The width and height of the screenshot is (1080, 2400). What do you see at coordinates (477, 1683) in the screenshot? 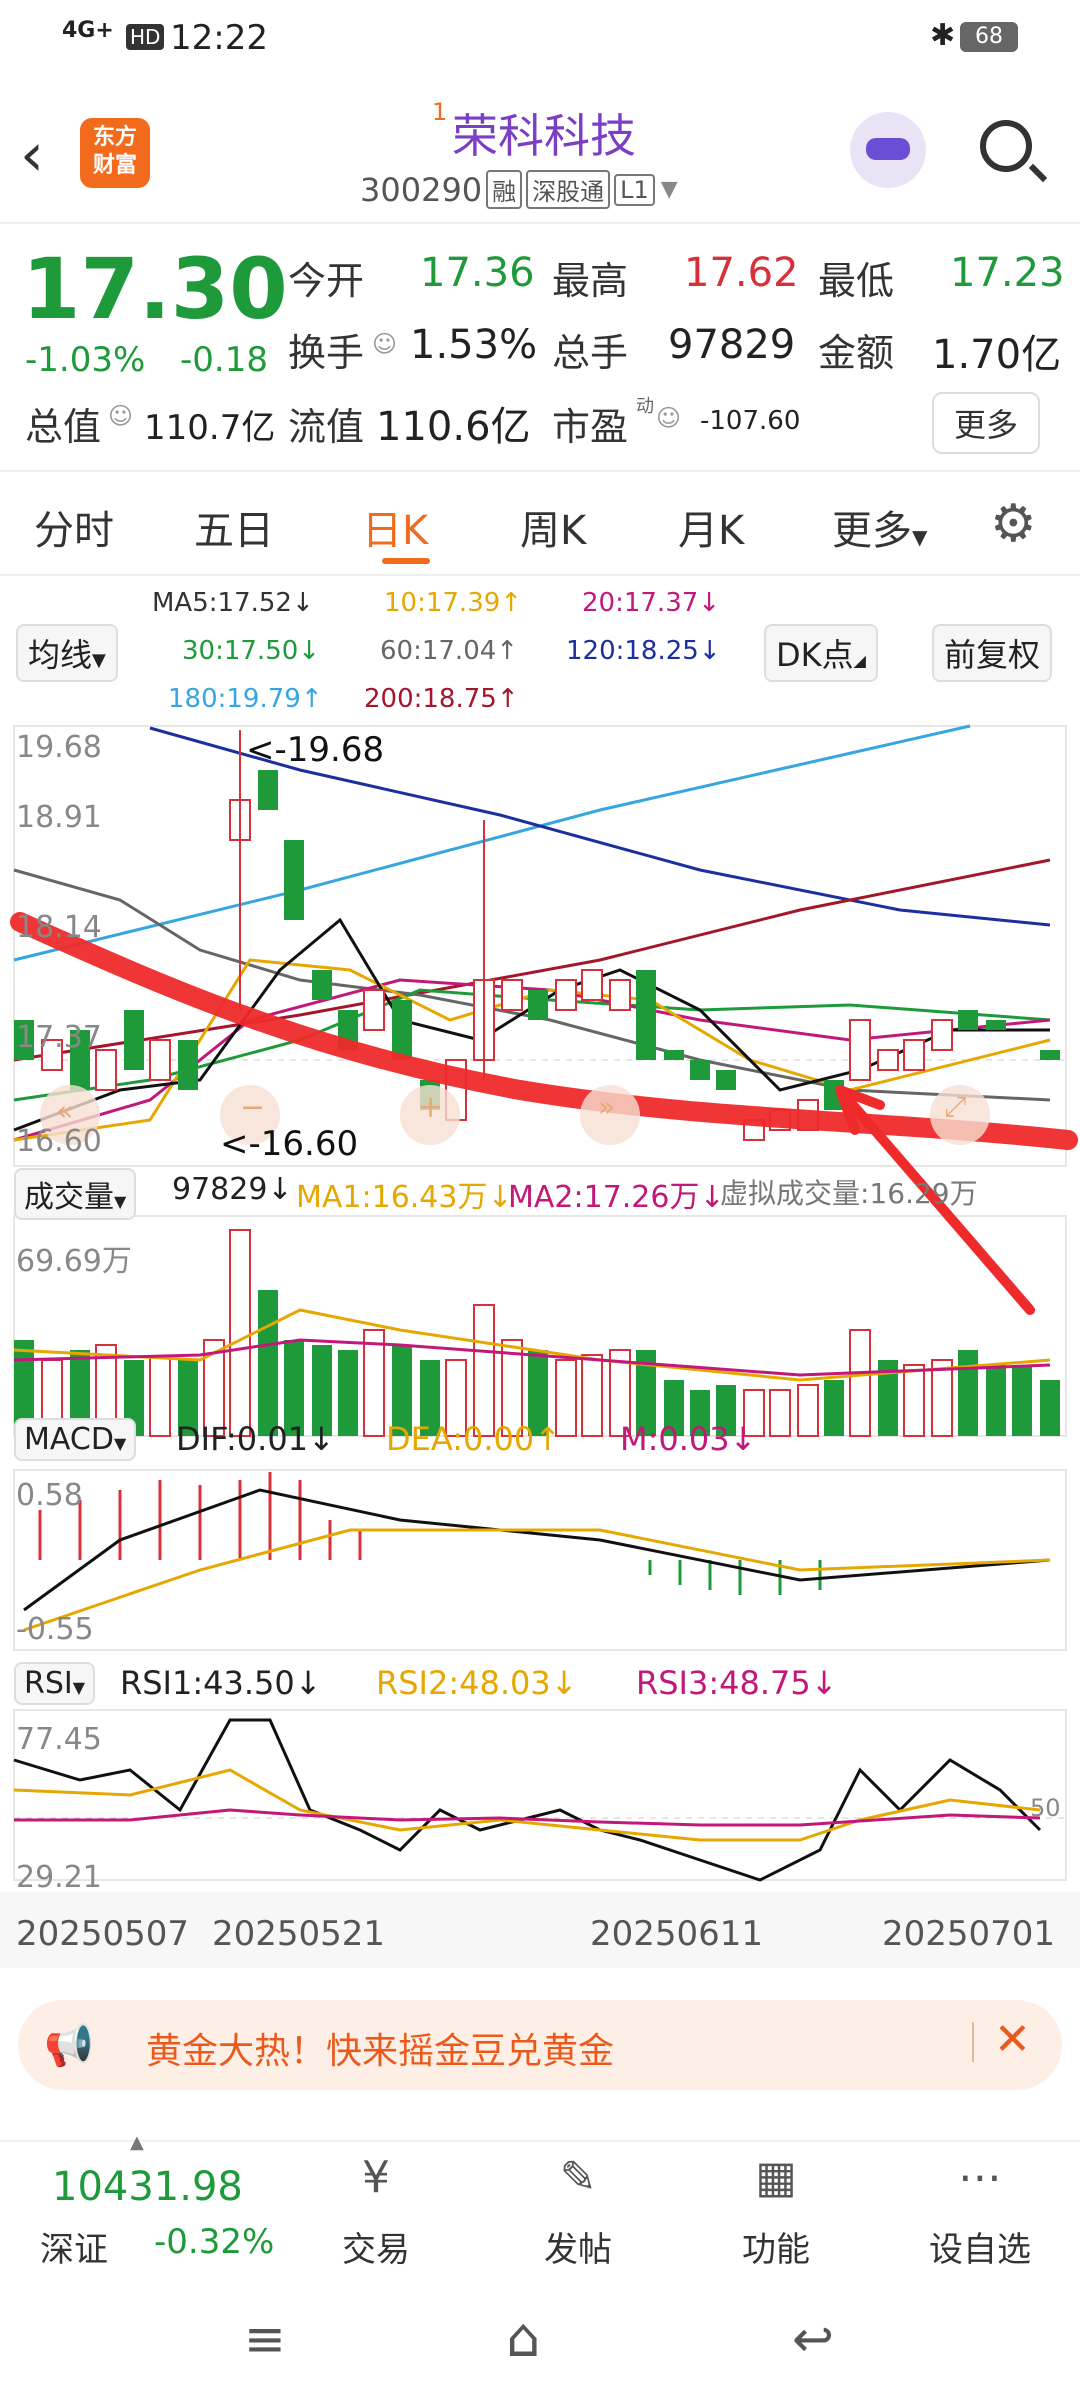
I see `rsi2-legend: RSI2:48.03↓` at bounding box center [477, 1683].